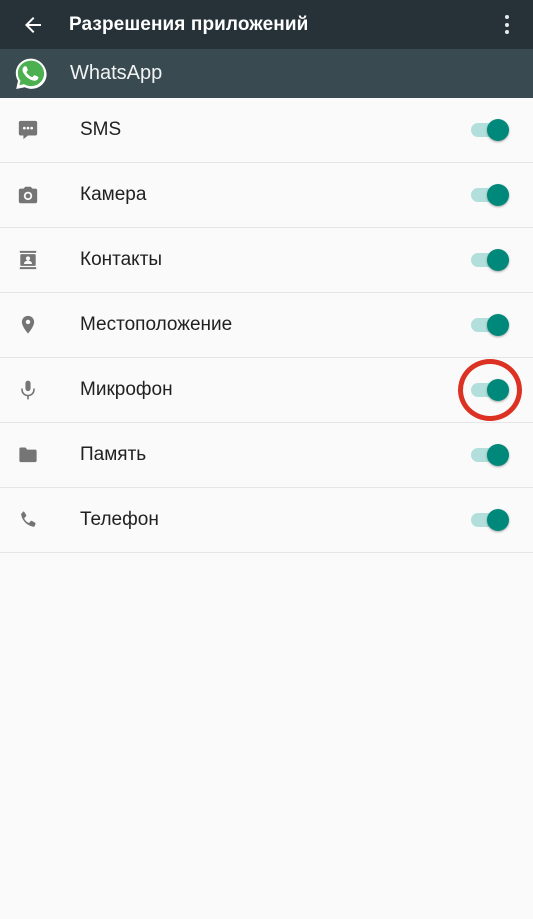 This screenshot has width=533, height=919. I want to click on permission-label: Телефон, so click(119, 519).